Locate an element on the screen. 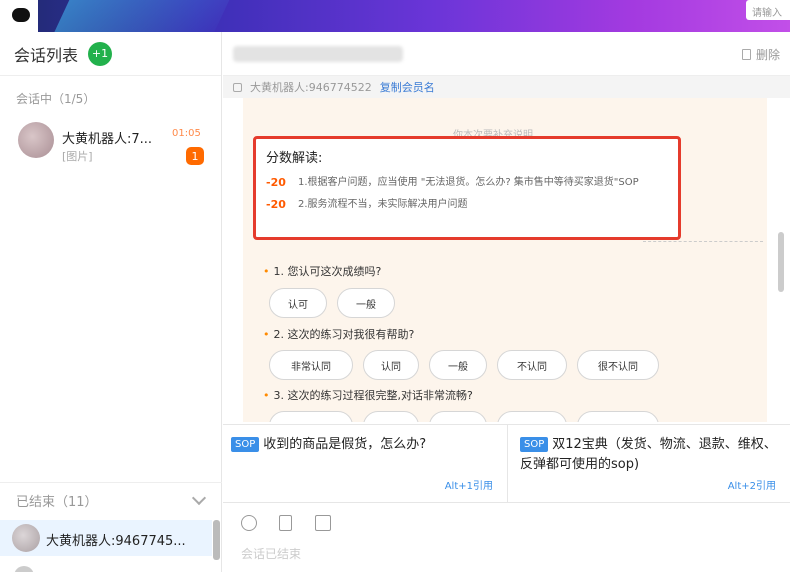 The height and width of the screenshot is (572, 790). sop-suggestion: SOP 双12宝典（发货、物流、退款、维权、反弹都可使用的sop) Alt+2引用 is located at coordinates (649, 464).